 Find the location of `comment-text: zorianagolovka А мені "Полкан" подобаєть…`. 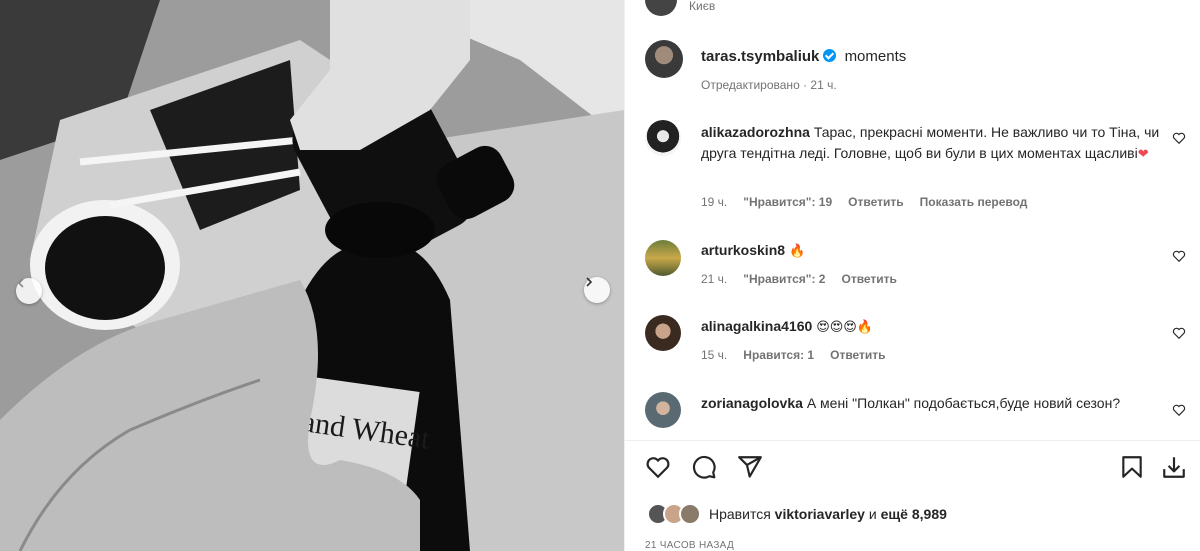

comment-text: zorianagolovka А мені "Полкан" подобаєть… is located at coordinates (911, 403).